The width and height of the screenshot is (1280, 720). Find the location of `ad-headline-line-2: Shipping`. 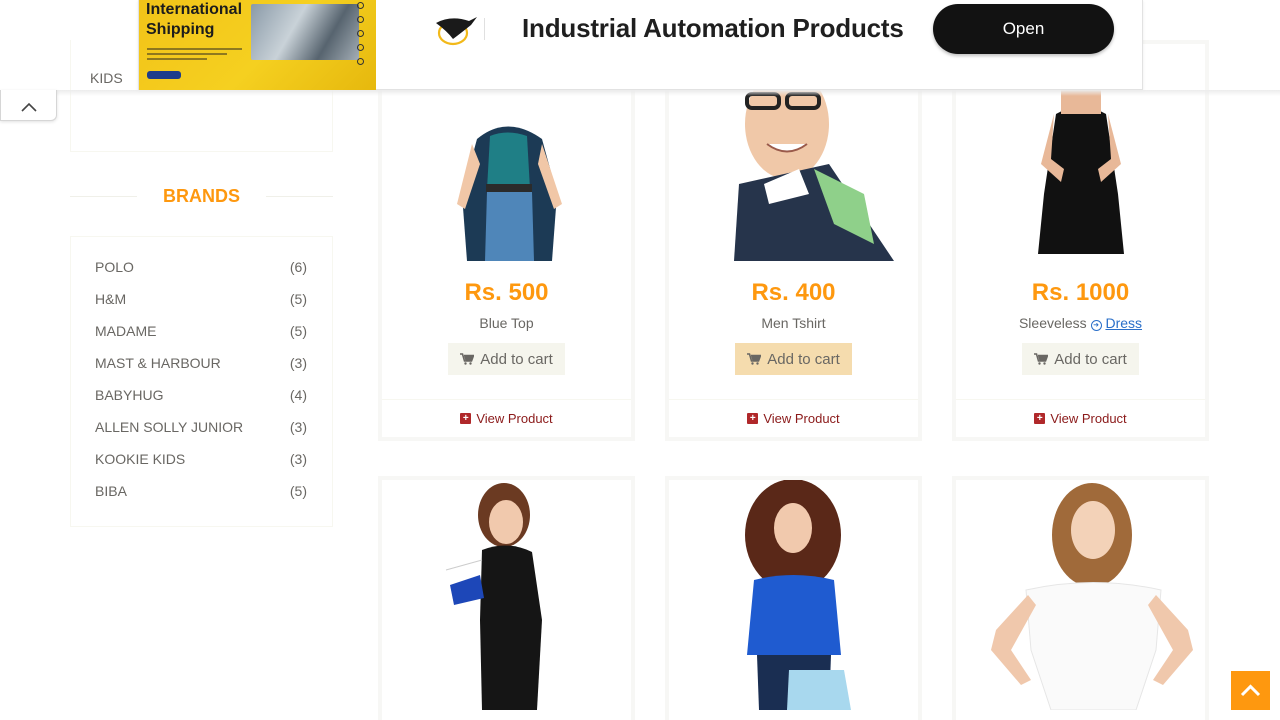

ad-headline-line-2: Shipping is located at coordinates (180, 29).